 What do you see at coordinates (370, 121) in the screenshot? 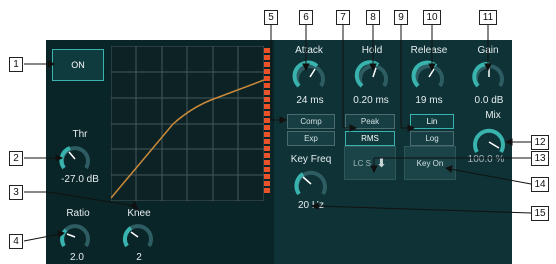
I see `peak-button: Peak` at bounding box center [370, 121].